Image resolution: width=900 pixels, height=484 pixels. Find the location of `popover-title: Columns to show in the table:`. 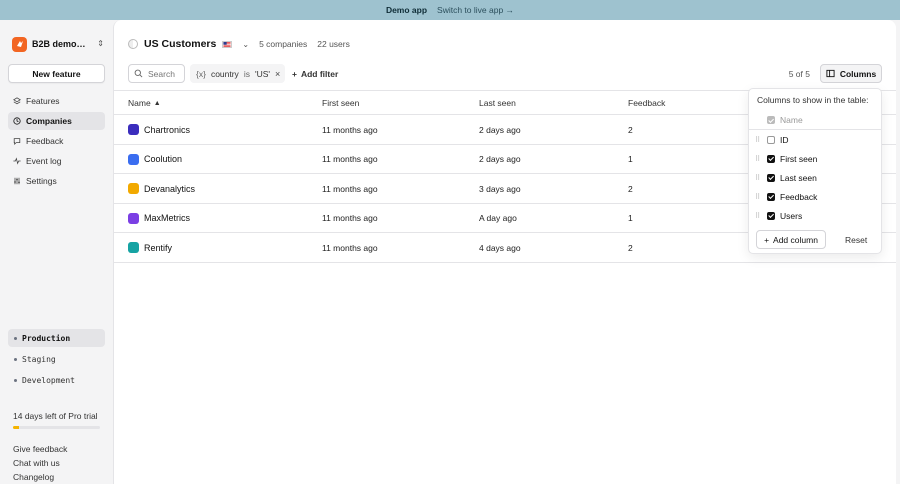

popover-title: Columns to show in the table: is located at coordinates (813, 100).